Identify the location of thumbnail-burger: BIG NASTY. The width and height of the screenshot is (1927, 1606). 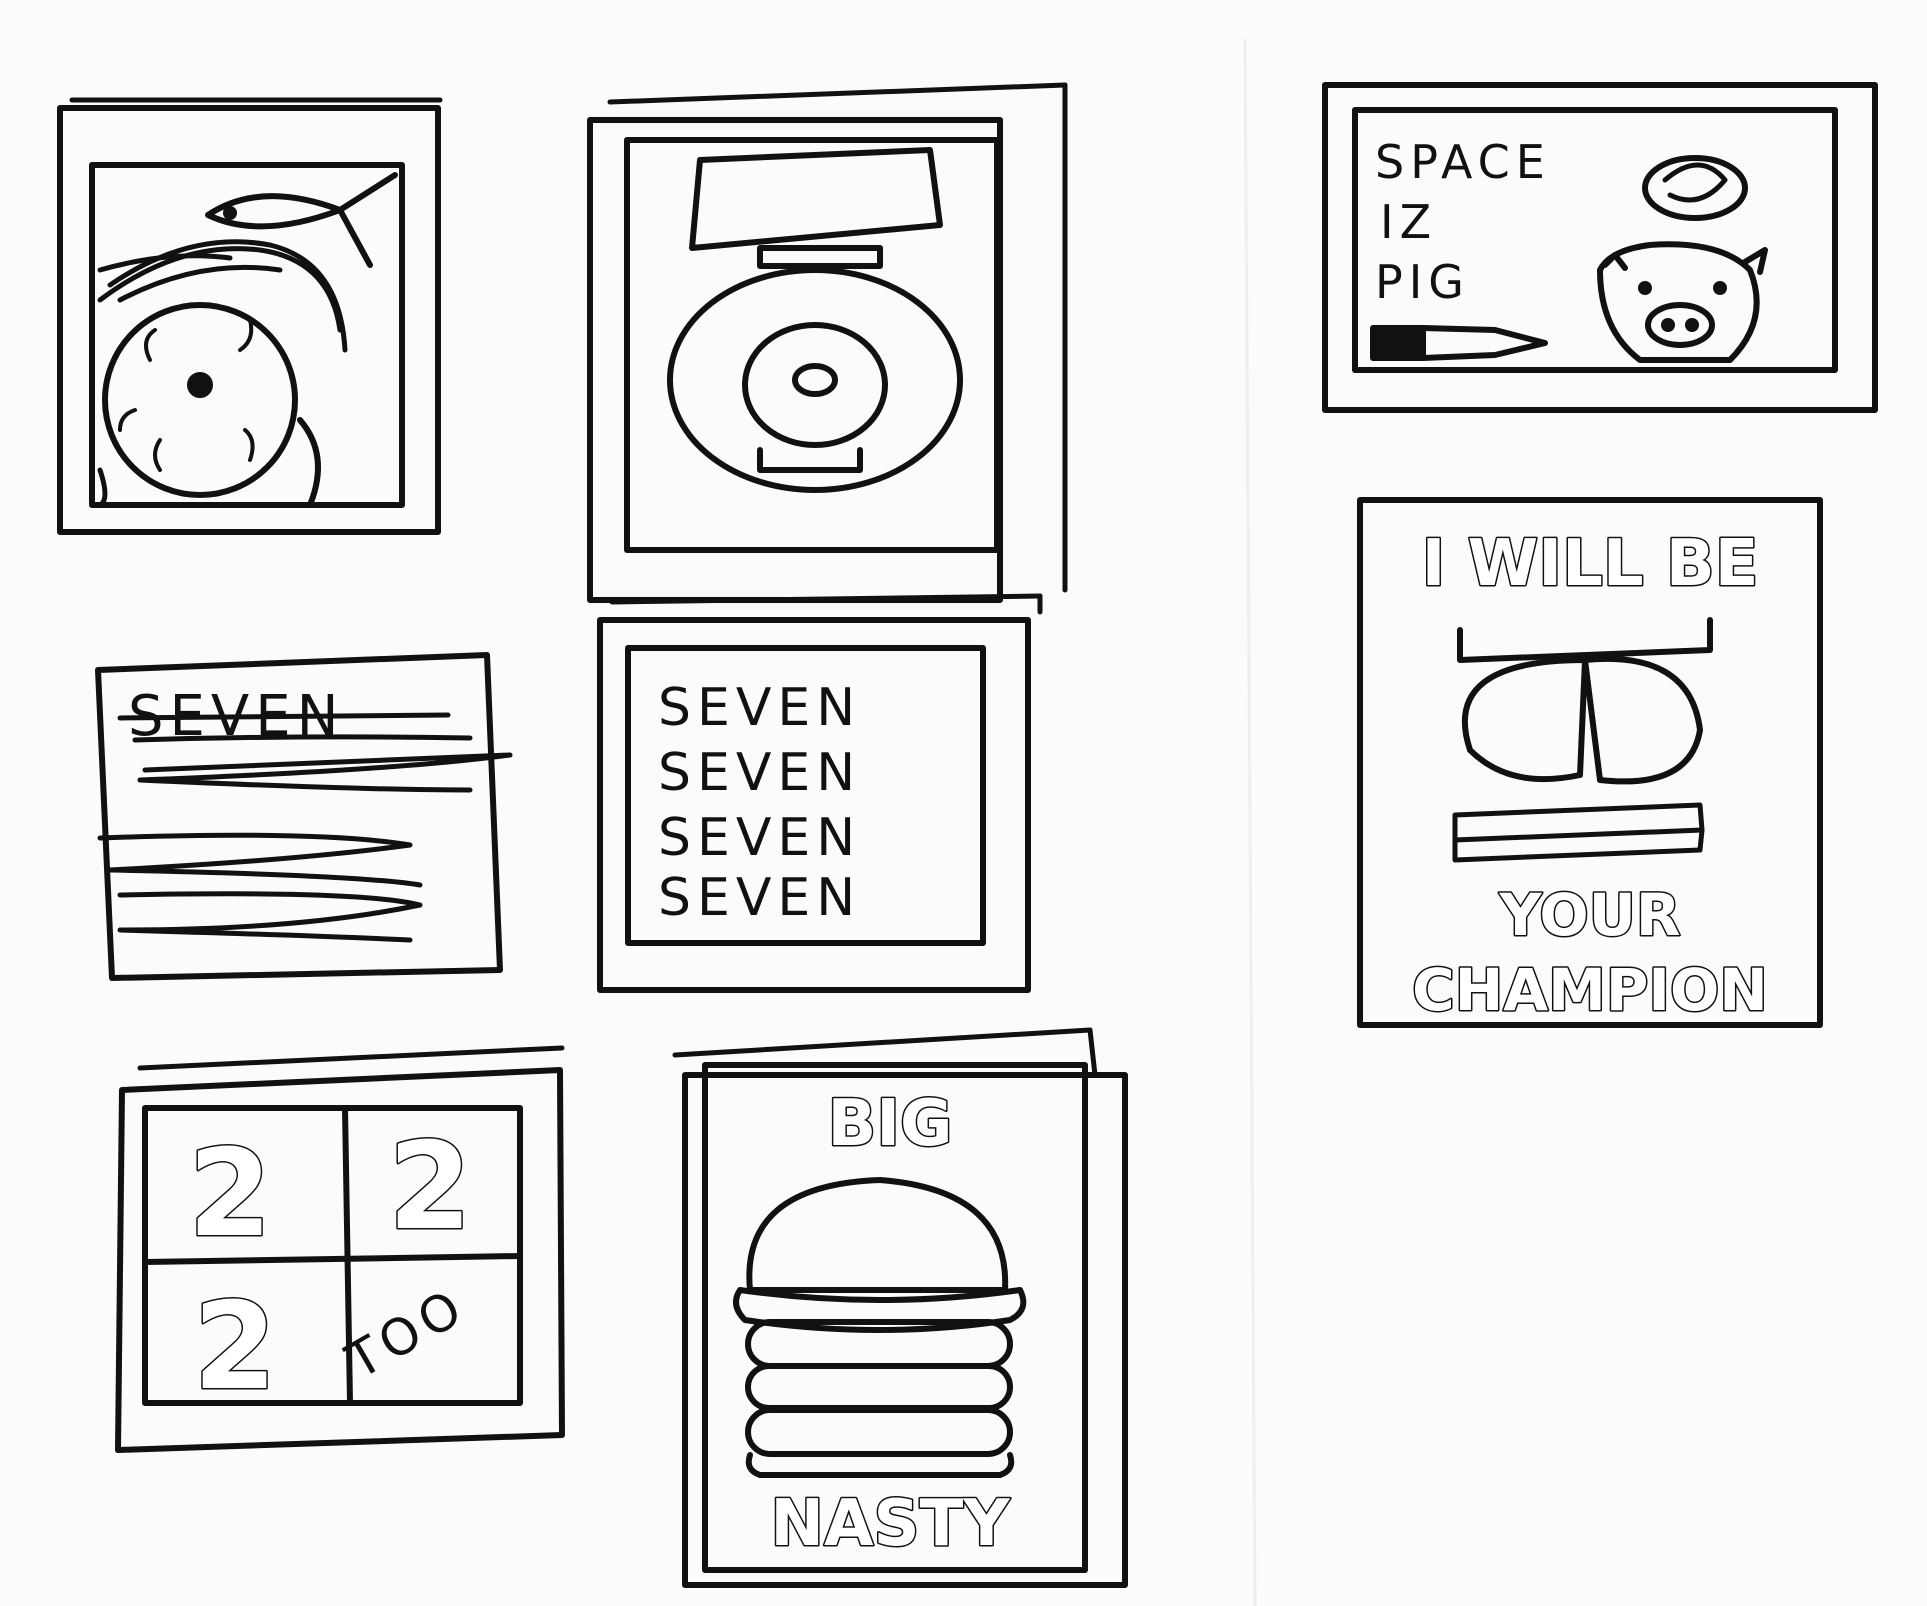
(900, 1307).